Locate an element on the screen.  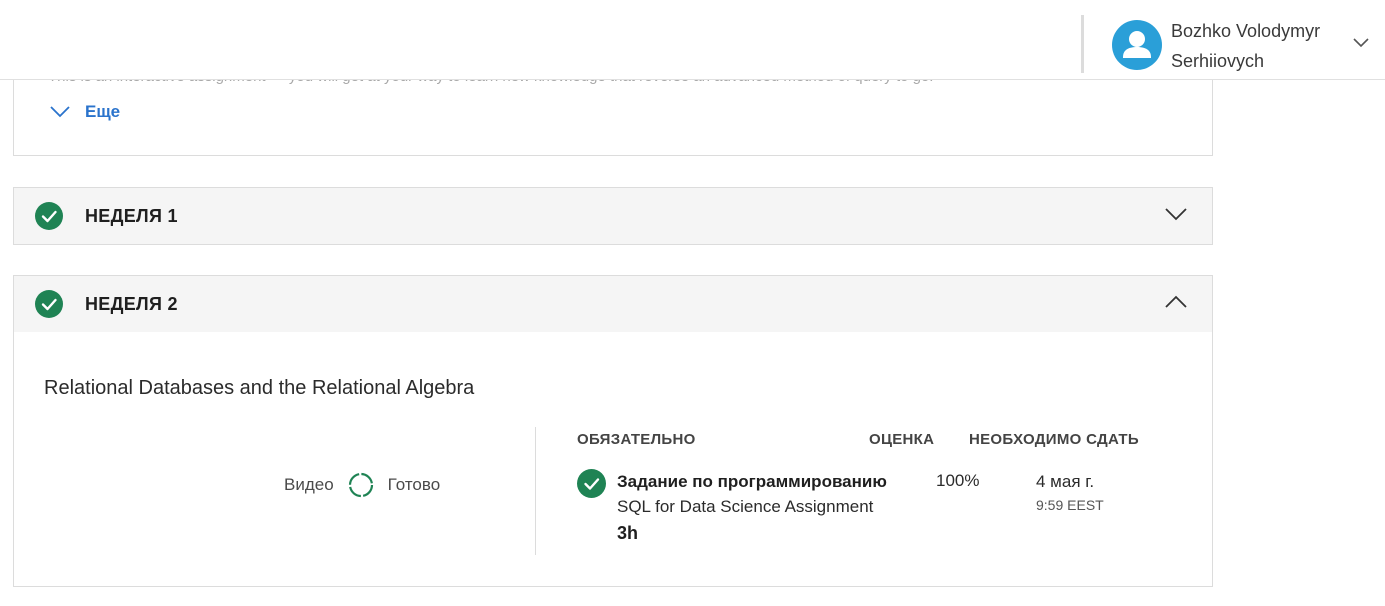
user-menu: Bozhko Volodymyr Serhiiovych is located at coordinates (1242, 46).